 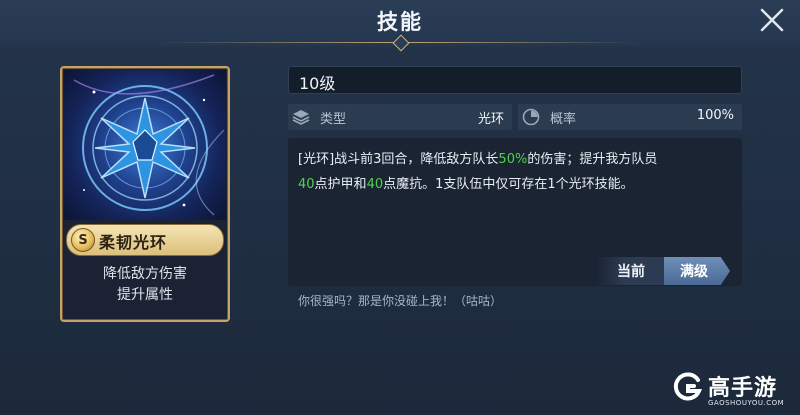 What do you see at coordinates (513, 159) in the screenshot?
I see `desc-highlight-1: 50%` at bounding box center [513, 159].